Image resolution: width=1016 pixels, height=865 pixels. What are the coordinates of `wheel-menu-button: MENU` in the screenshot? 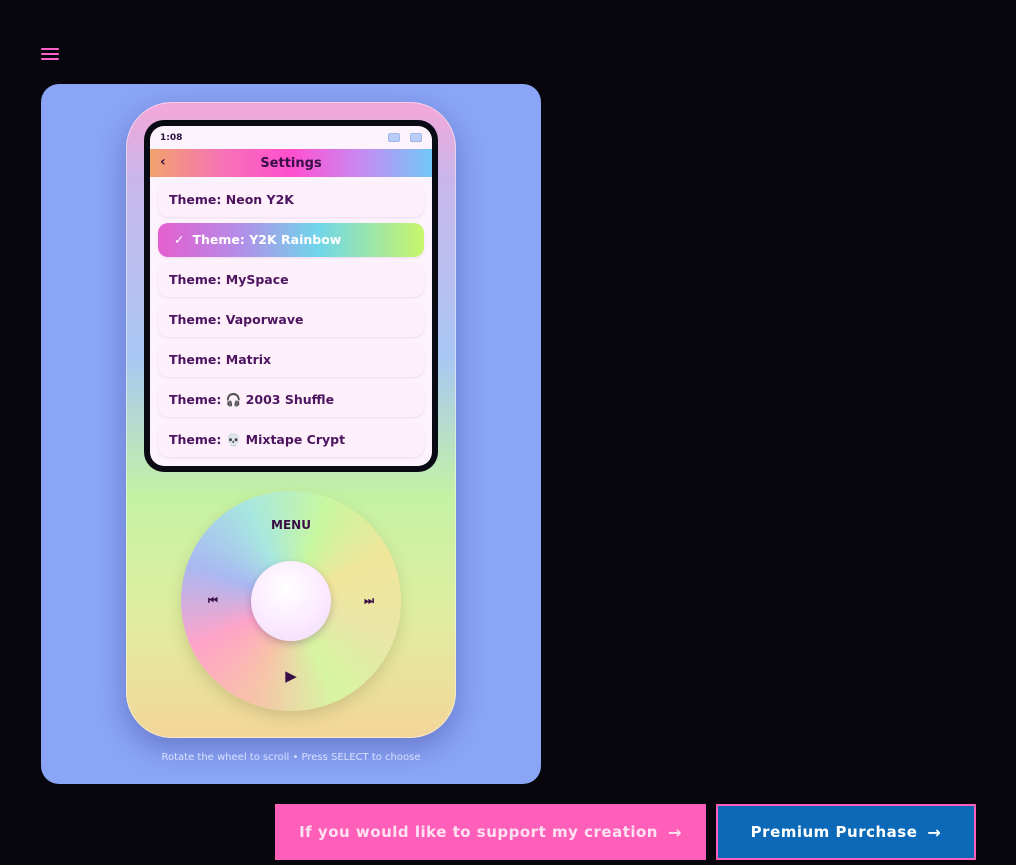 It's located at (291, 525).